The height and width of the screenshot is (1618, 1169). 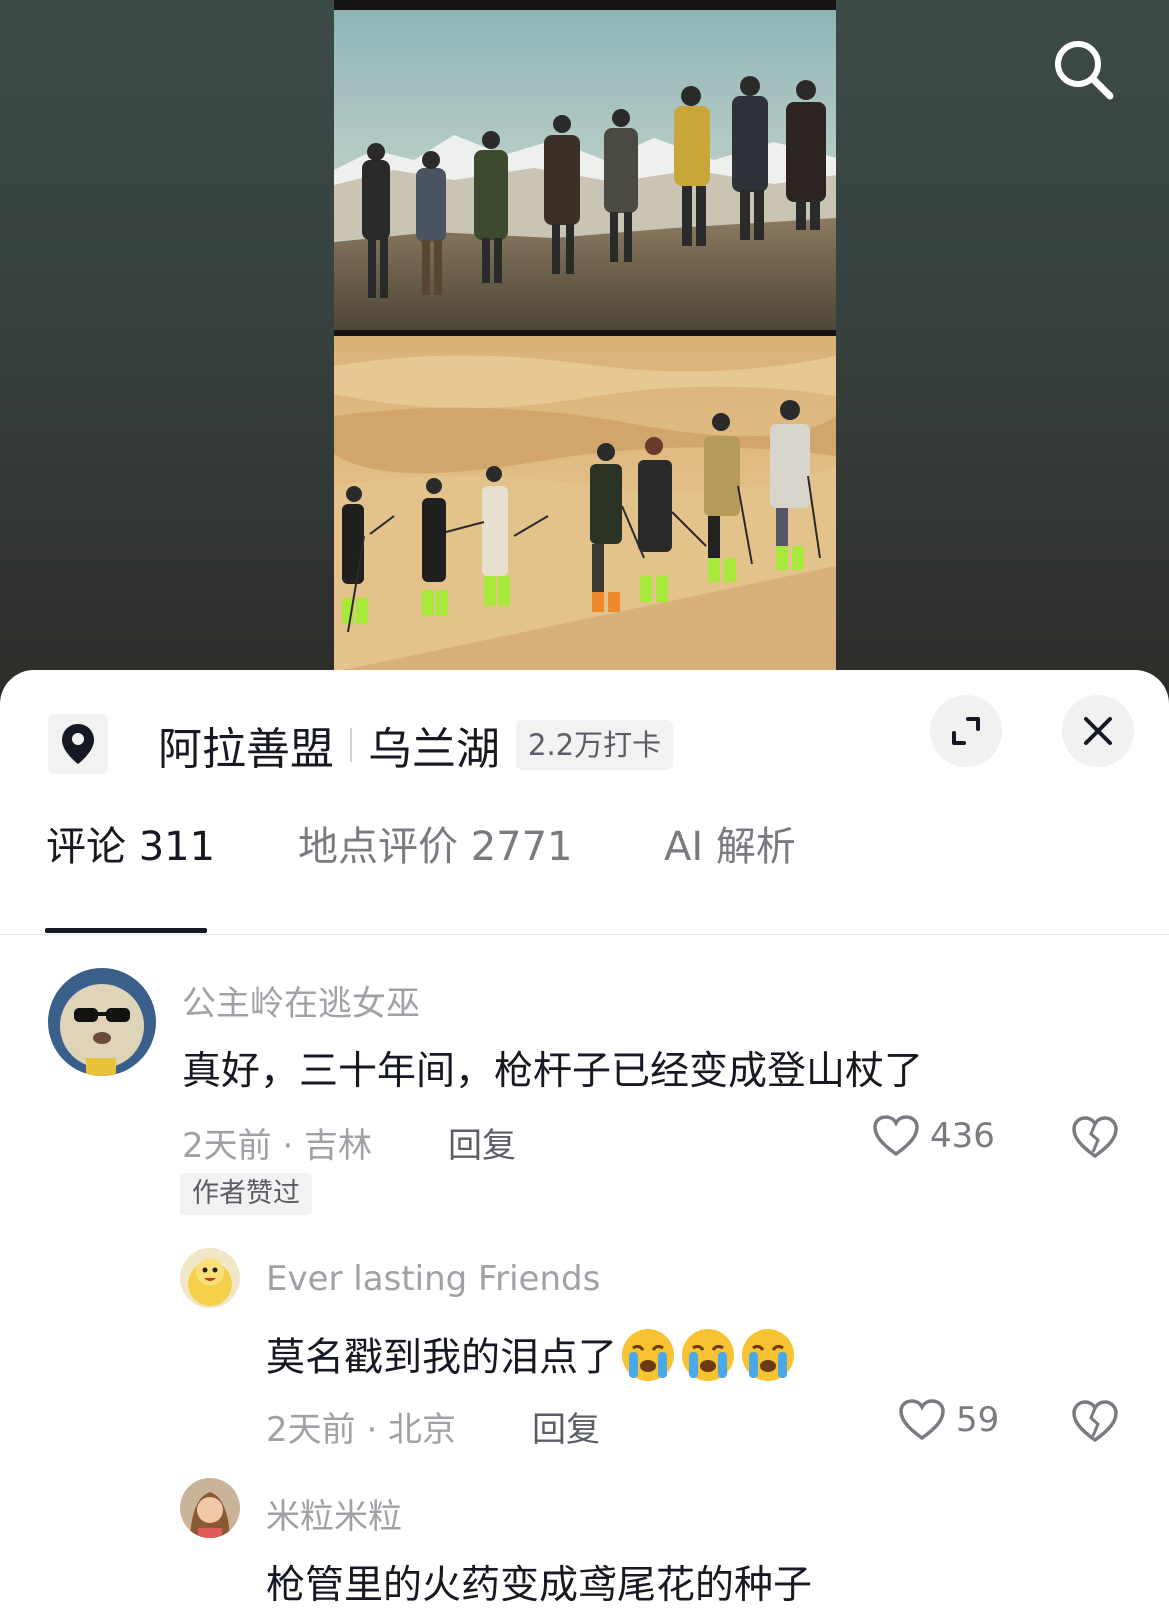 What do you see at coordinates (585, 504) in the screenshot?
I see `video-still-desert-group` at bounding box center [585, 504].